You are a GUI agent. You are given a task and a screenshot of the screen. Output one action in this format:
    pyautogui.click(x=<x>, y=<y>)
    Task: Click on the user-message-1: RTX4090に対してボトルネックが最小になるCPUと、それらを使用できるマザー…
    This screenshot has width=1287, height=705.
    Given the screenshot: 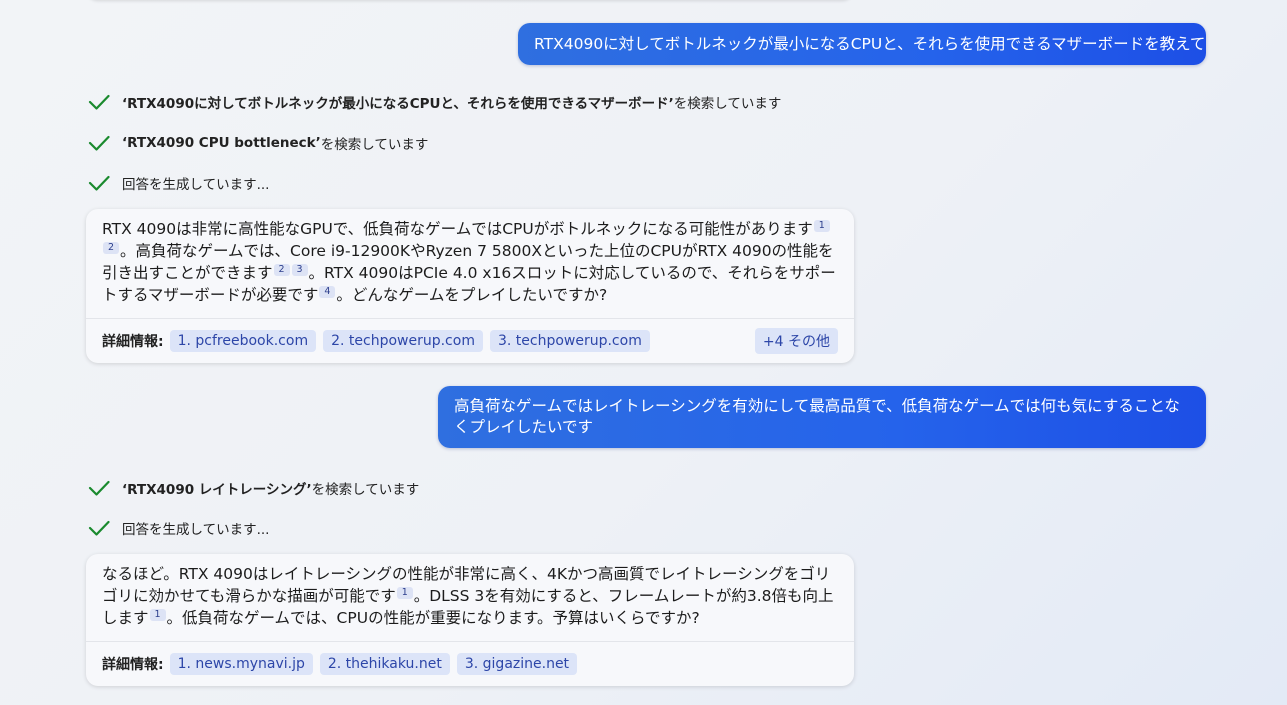 What is the action you would take?
    pyautogui.click(x=862, y=44)
    